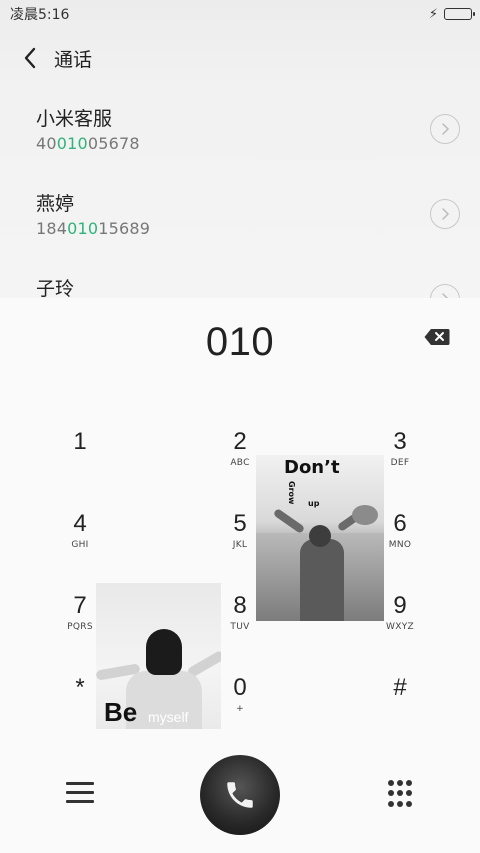  What do you see at coordinates (240, 704) in the screenshot?
I see `dial-key-0: 0 +` at bounding box center [240, 704].